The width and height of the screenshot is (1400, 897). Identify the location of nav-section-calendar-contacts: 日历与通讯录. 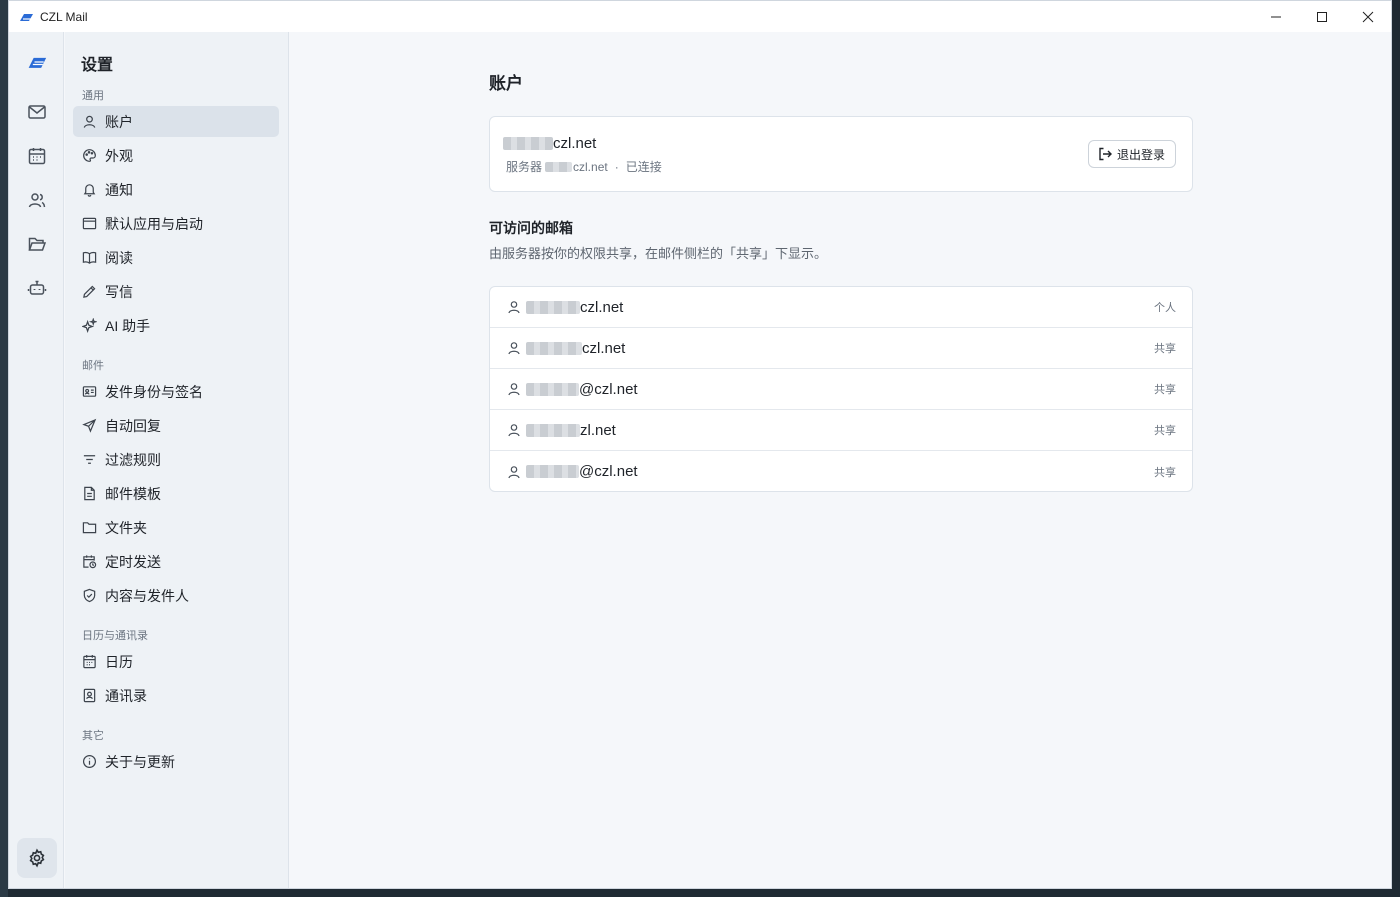
(115, 636).